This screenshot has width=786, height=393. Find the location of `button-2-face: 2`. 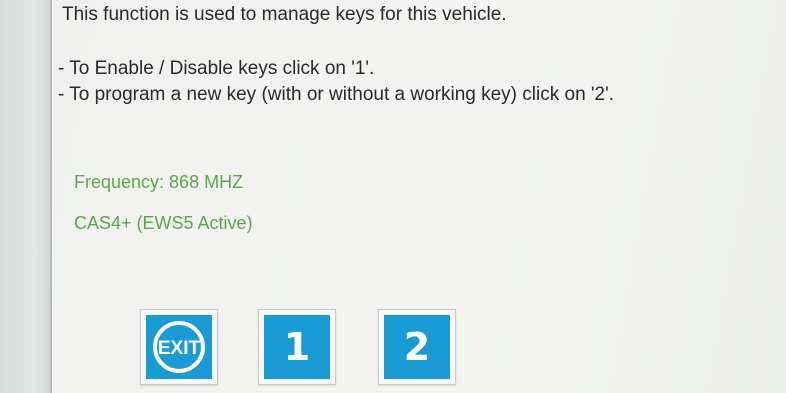

button-2-face: 2 is located at coordinates (417, 347).